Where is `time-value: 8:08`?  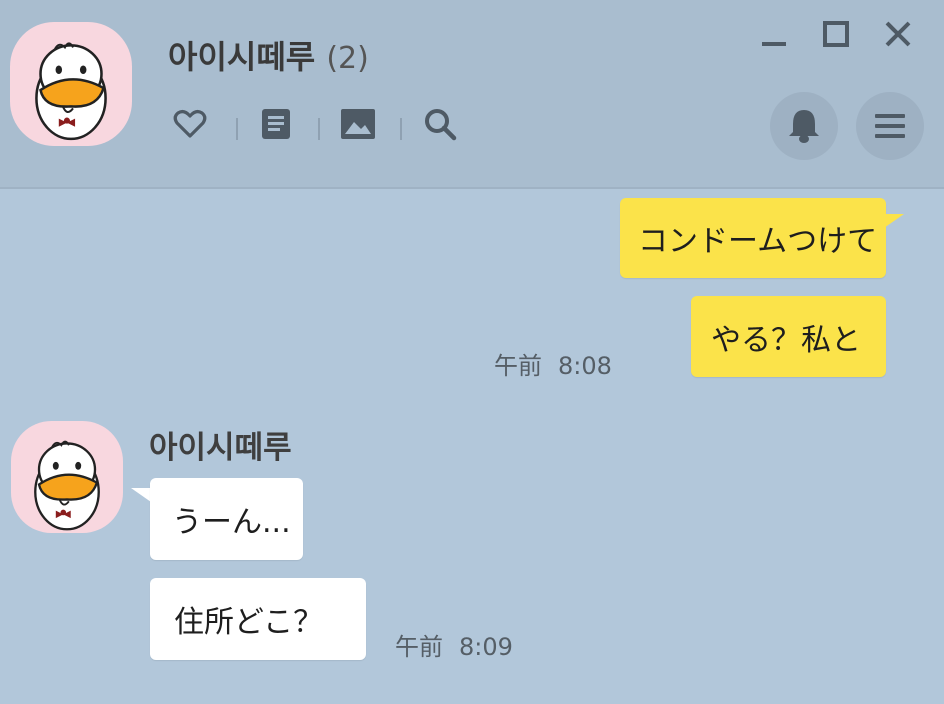
time-value: 8:08 is located at coordinates (585, 366).